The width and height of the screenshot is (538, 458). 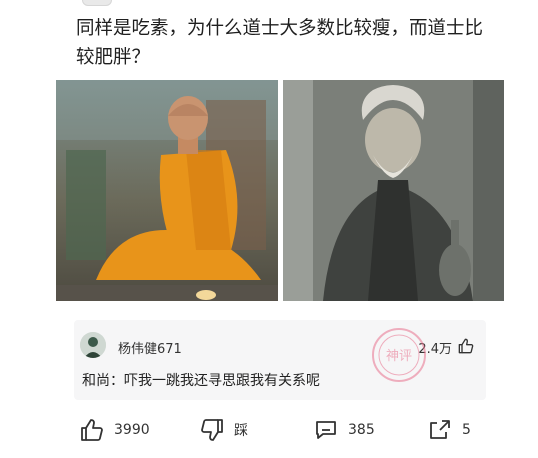 I want to click on commenter-avatar, so click(x=93, y=345).